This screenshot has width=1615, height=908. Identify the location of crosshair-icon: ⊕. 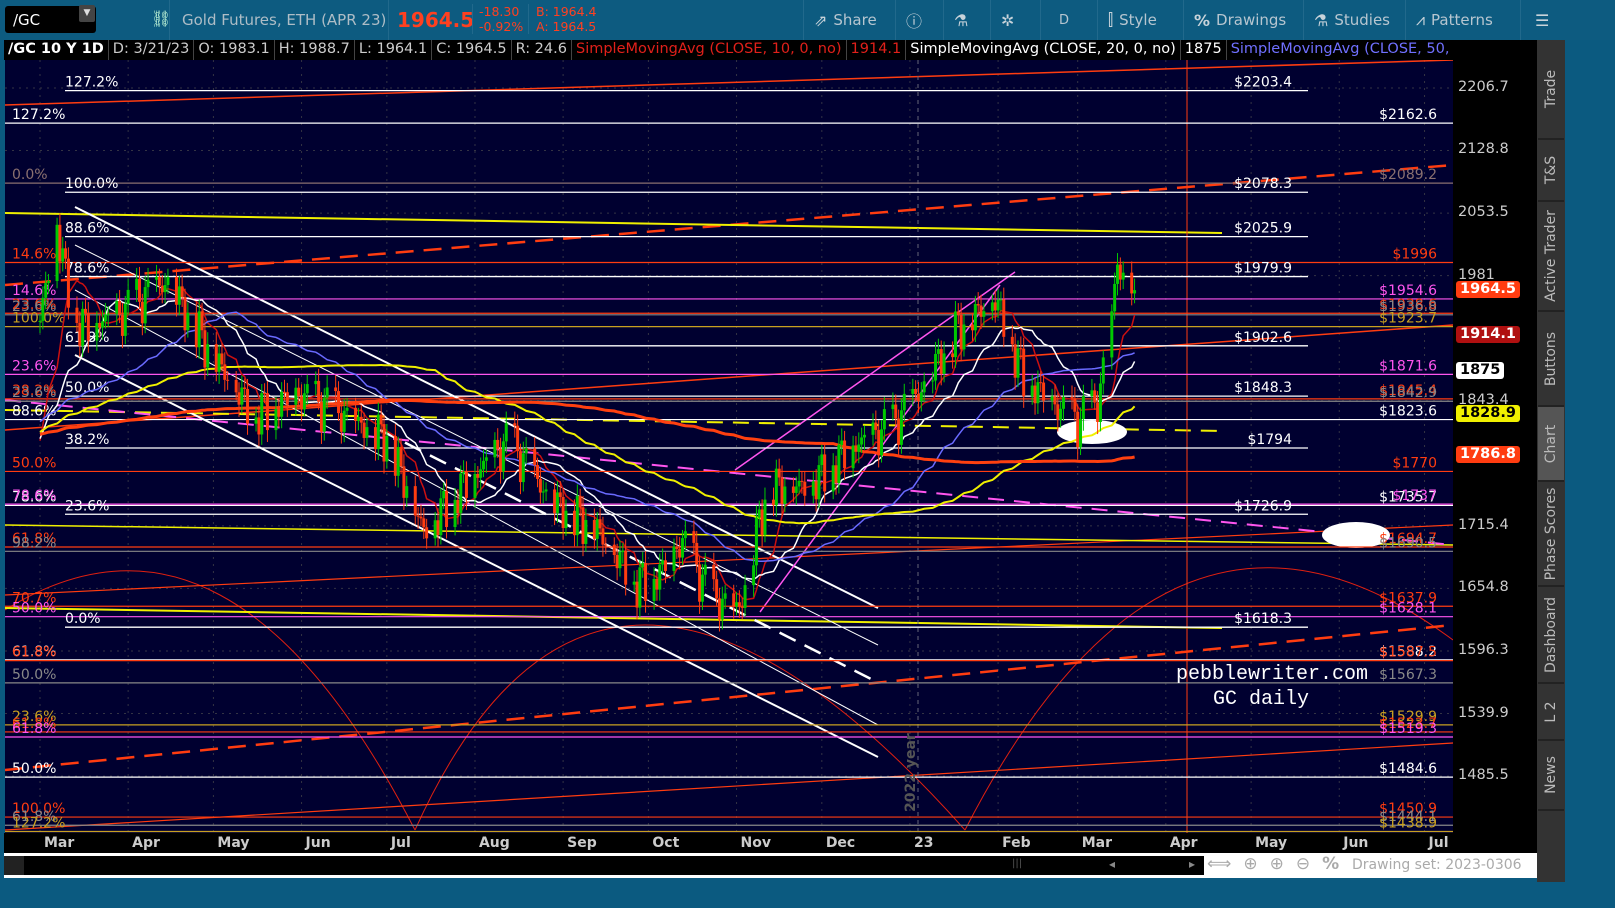
(1250, 864).